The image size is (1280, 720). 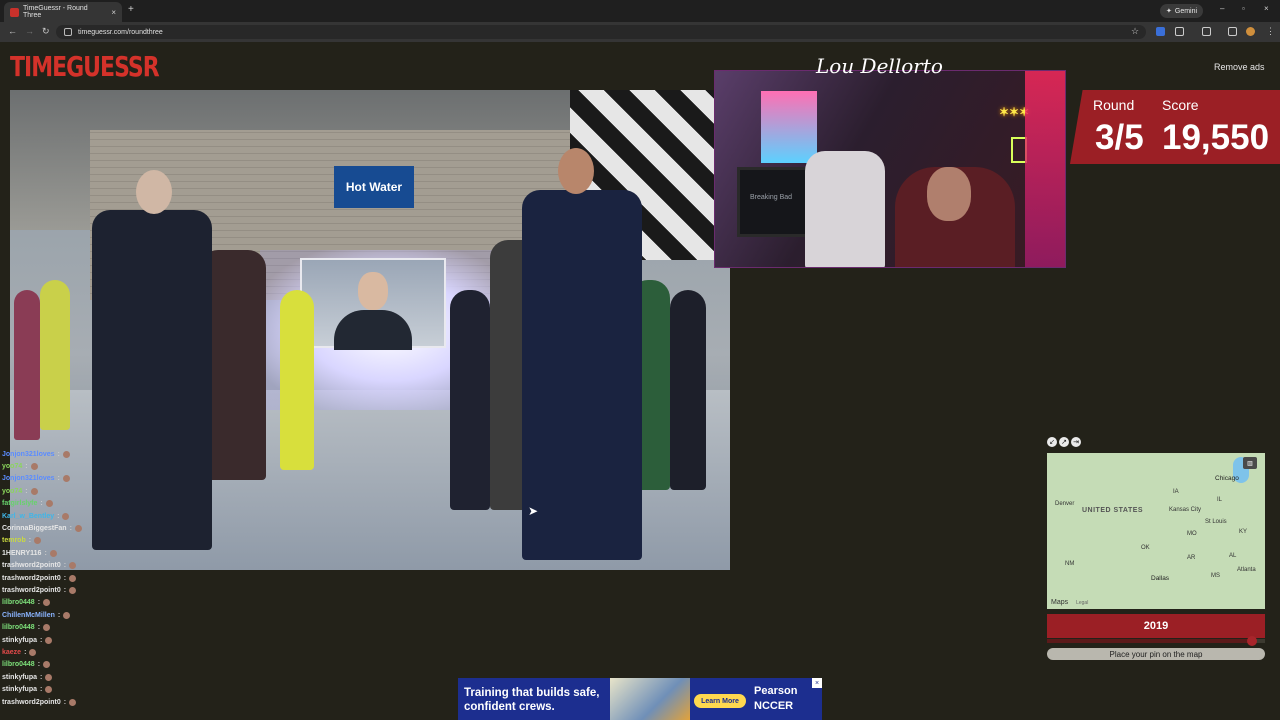 I want to click on browser-toolbar: ← → ↻ timeguessr.com/roundthree ☆ ⋮, so click(x=640, y=32).